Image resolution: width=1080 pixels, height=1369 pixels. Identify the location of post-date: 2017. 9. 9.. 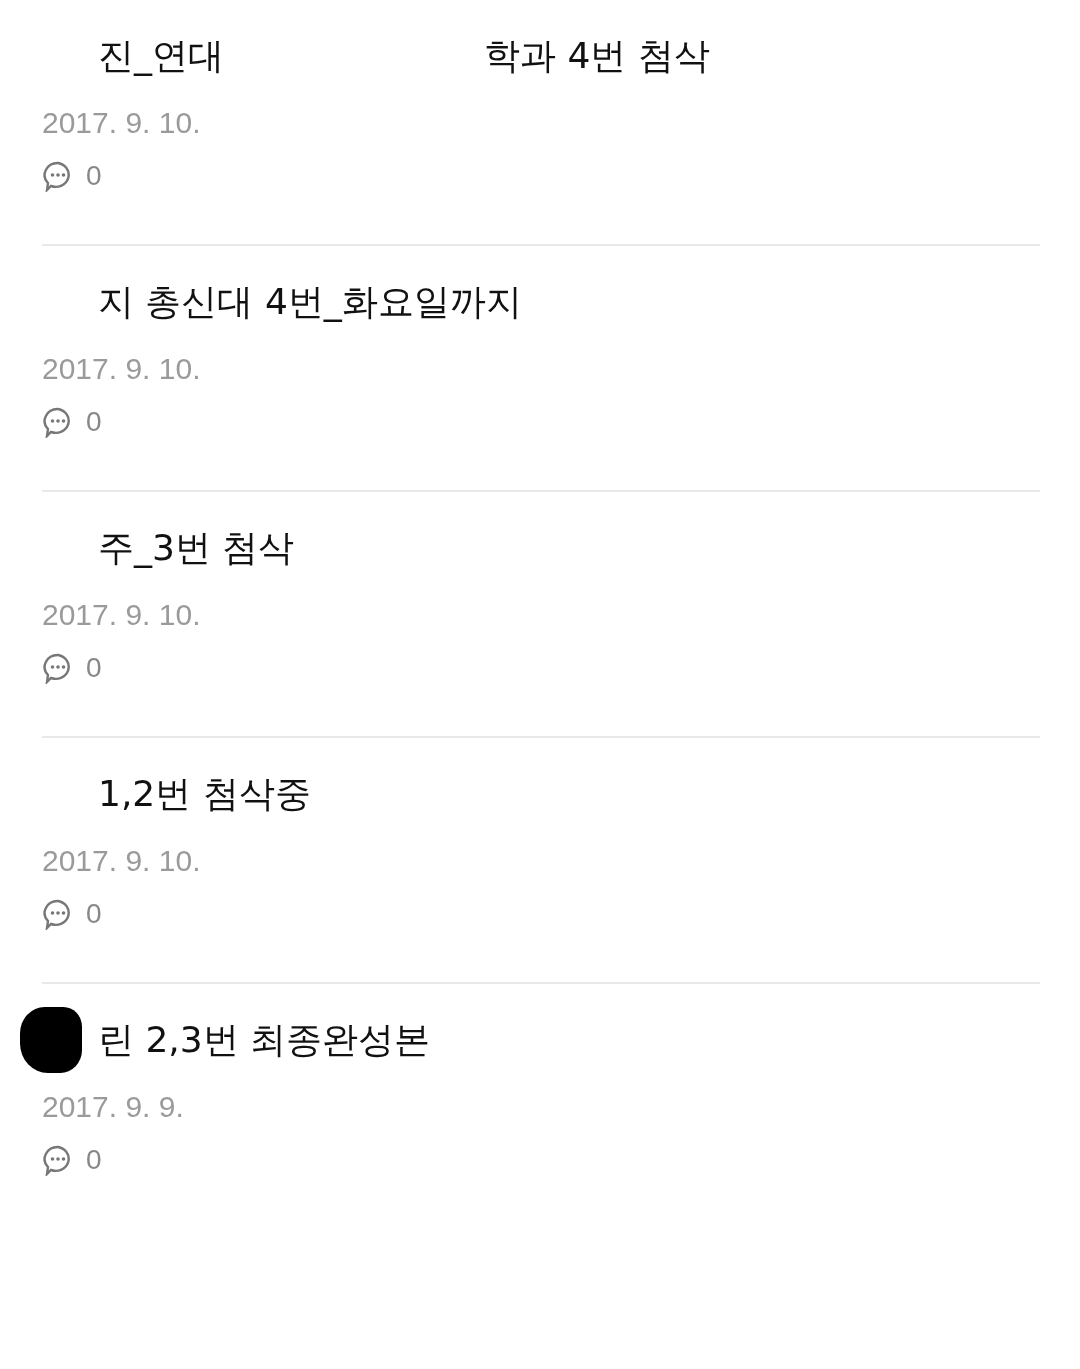
(113, 1107).